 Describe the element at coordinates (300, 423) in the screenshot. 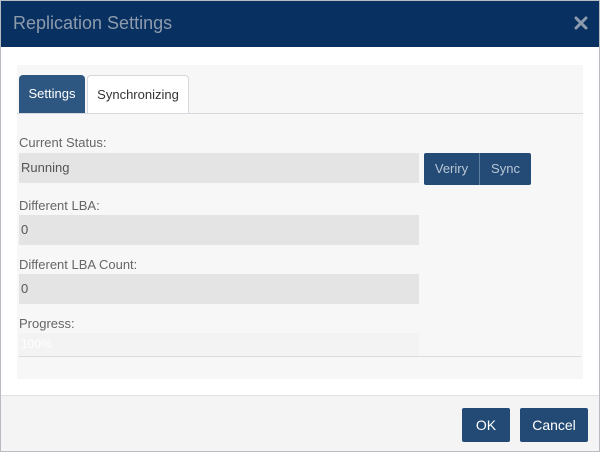

I see `dialog-footer: OK Cancel` at that location.